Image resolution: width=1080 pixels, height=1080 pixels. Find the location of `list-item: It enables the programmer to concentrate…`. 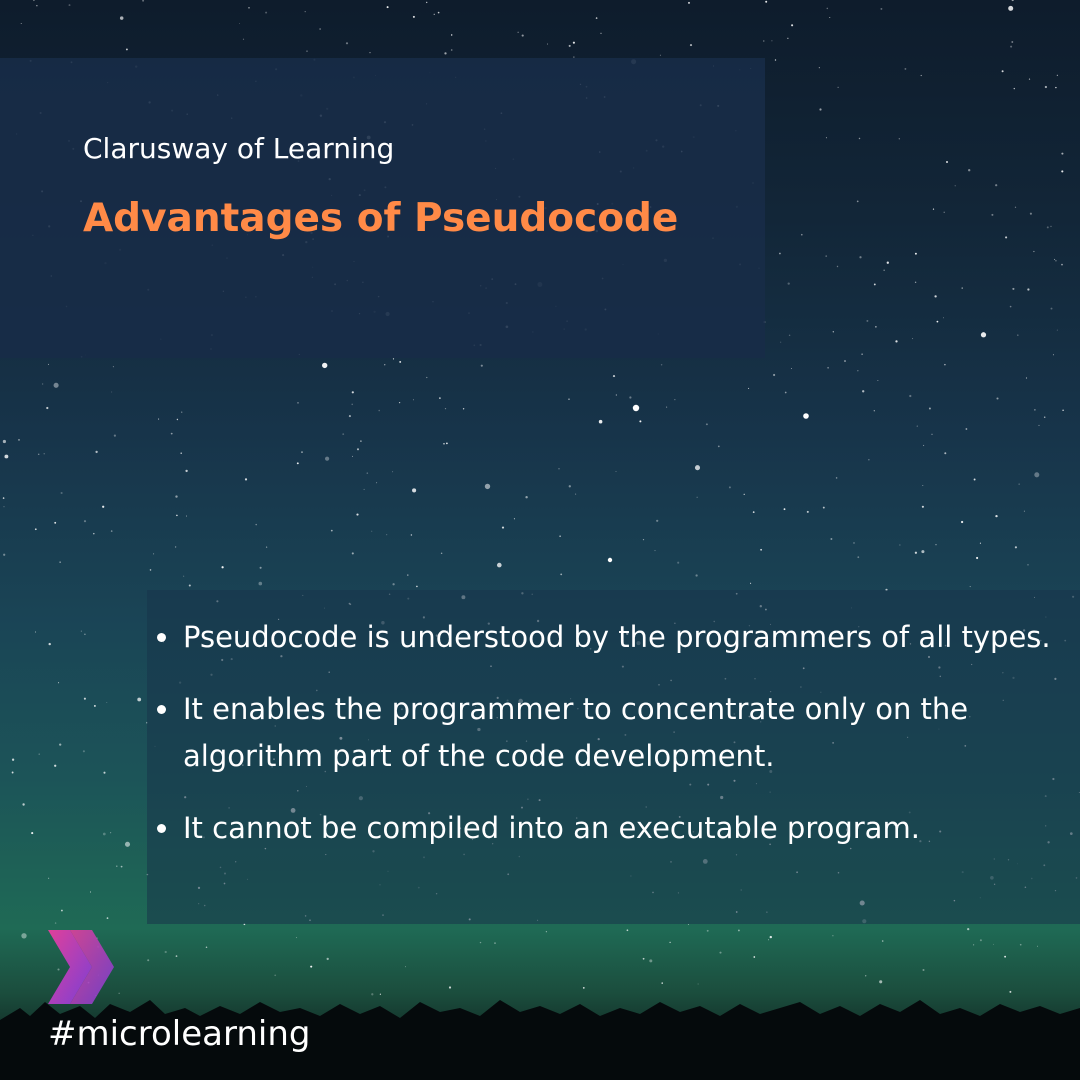

list-item: It enables the programmer to concentrate… is located at coordinates (612, 733).